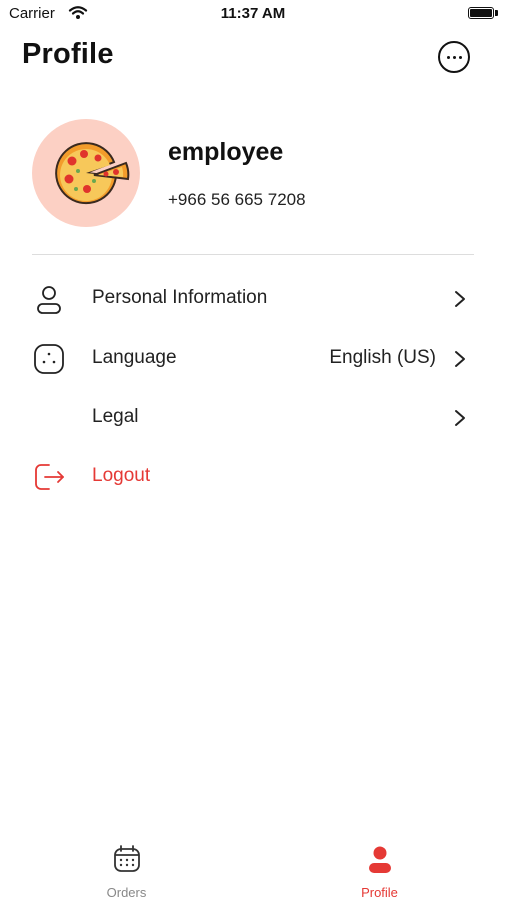 The image size is (506, 900). I want to click on tab-label: Orders, so click(126, 892).